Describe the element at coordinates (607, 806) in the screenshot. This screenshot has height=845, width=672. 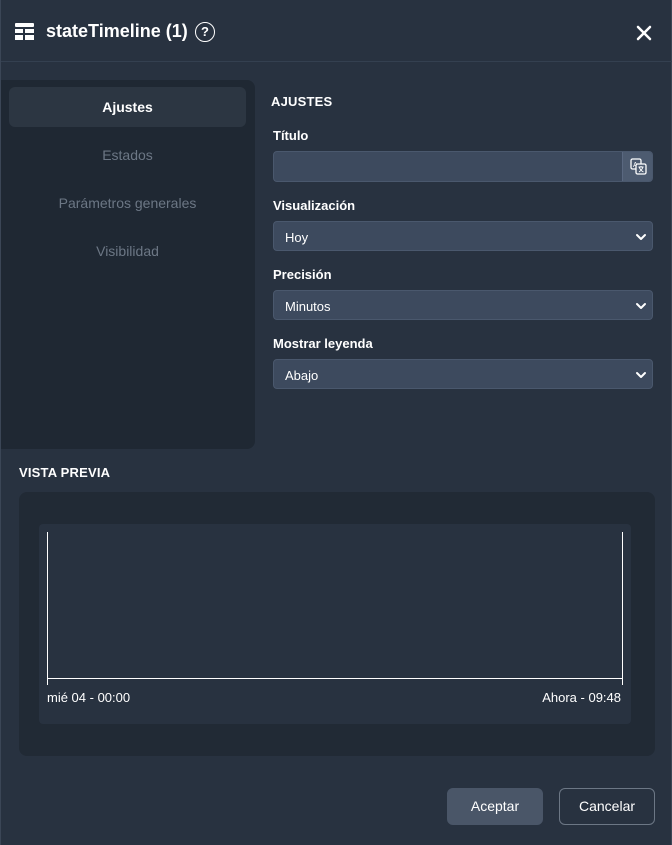
I see `cancel-button: Cancelar` at that location.